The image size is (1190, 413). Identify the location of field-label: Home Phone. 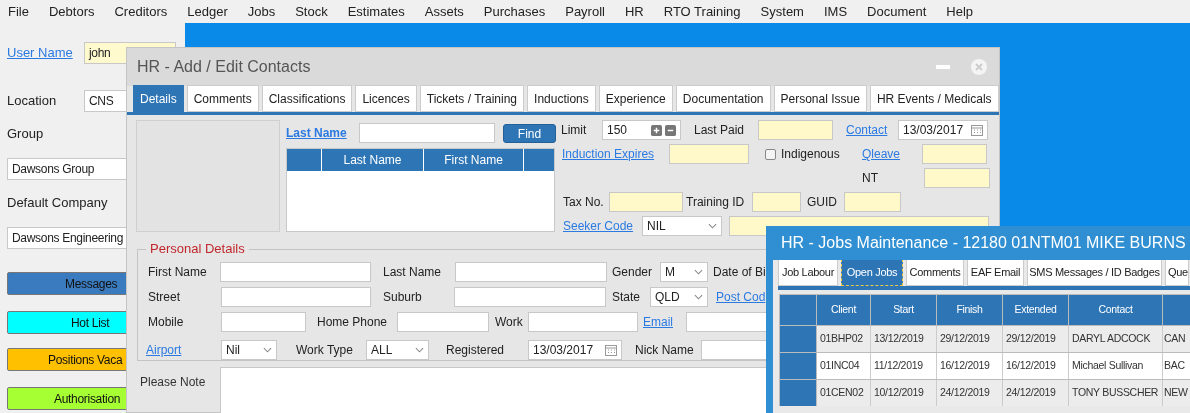
(353, 322).